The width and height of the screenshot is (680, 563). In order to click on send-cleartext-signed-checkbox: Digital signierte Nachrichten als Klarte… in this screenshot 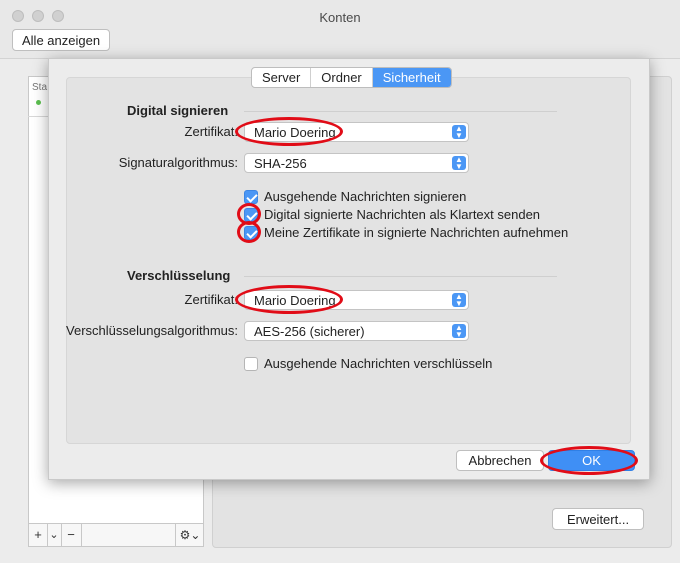, I will do `click(404, 215)`.